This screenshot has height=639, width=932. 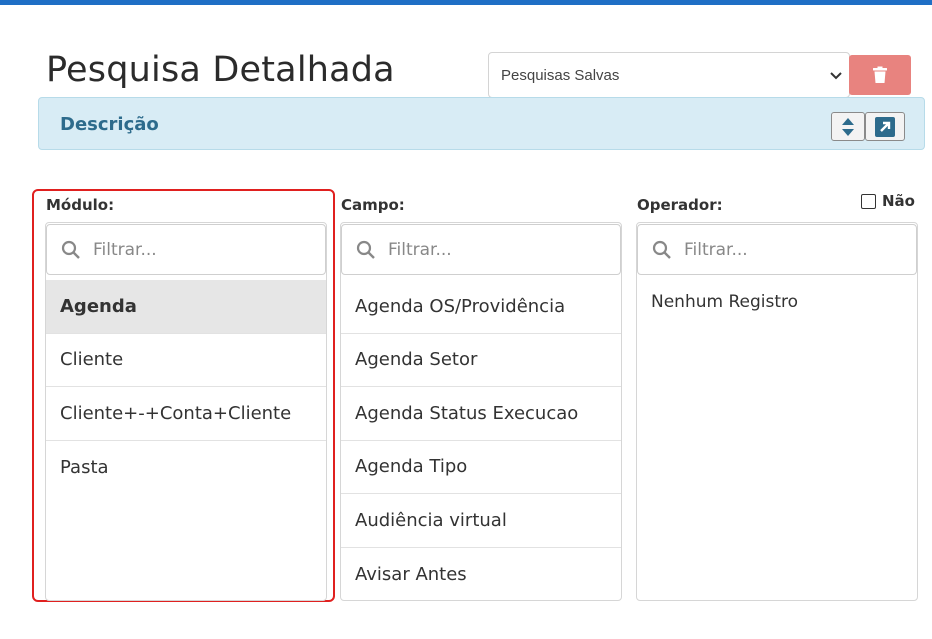 I want to click on checkbox-box, so click(x=868, y=201).